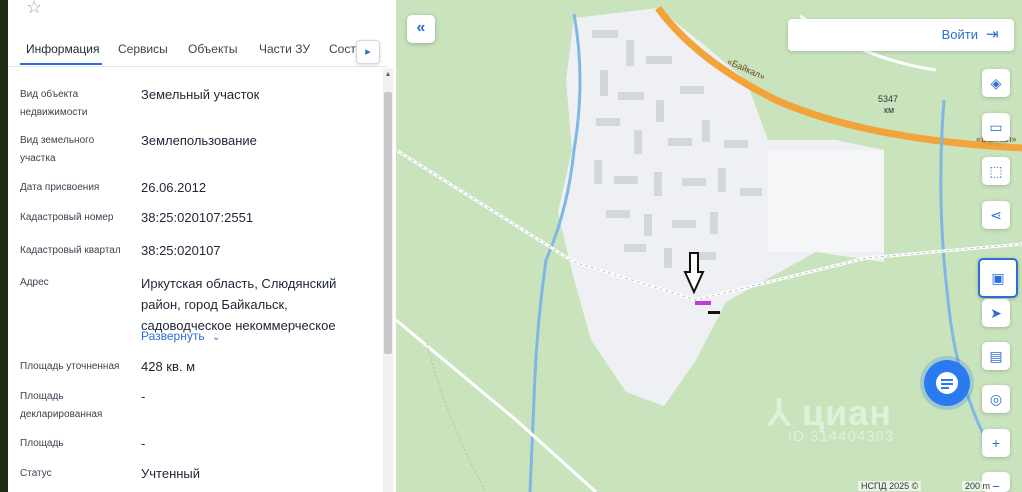 This screenshot has width=1022, height=492. What do you see at coordinates (996, 485) in the screenshot?
I see `zoom-out-icon: −` at bounding box center [996, 485].